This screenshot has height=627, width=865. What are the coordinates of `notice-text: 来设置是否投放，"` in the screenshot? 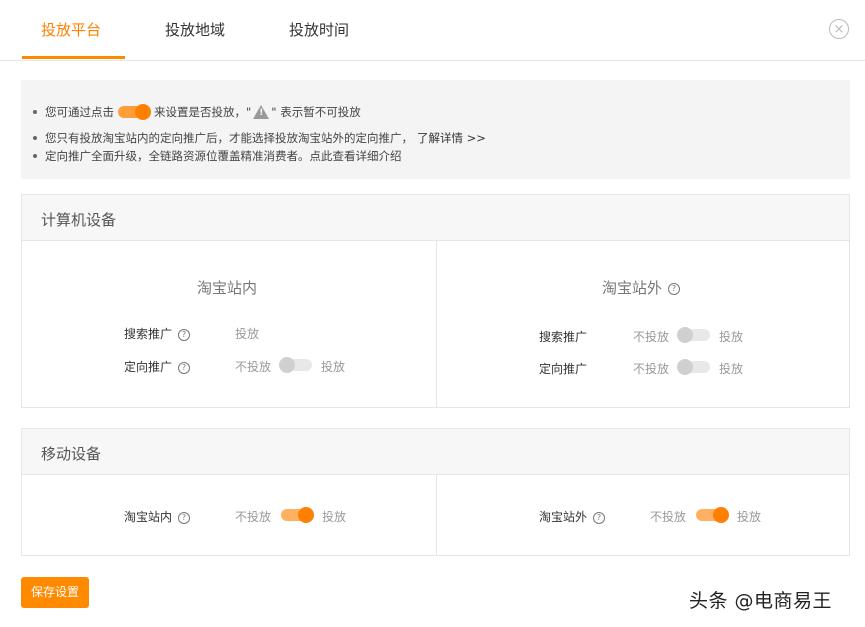 It's located at (203, 112).